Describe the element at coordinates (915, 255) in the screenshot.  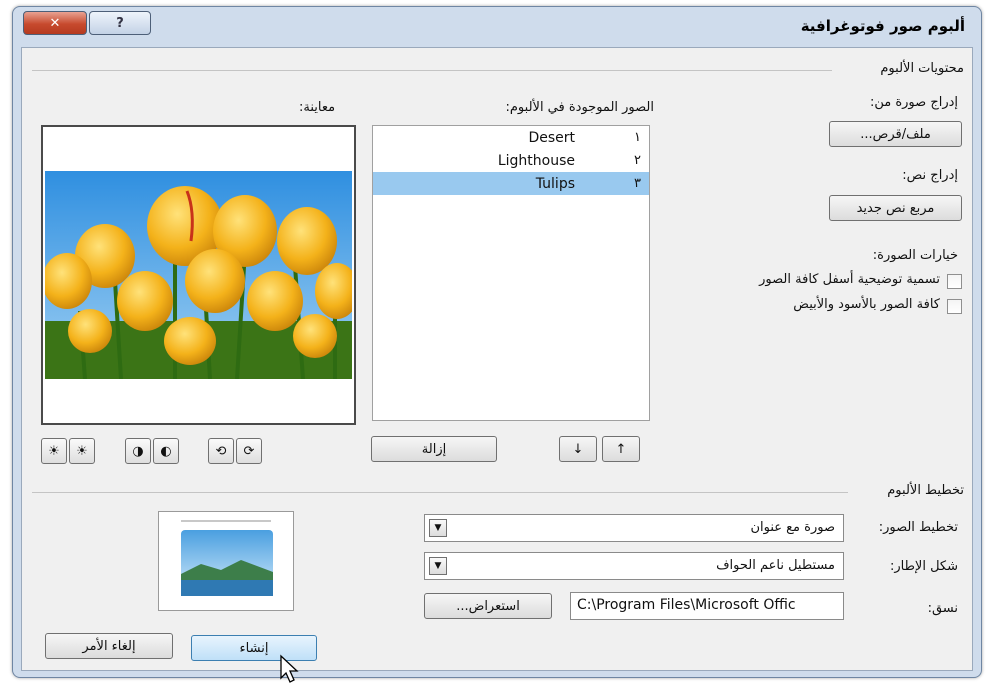
I see `picture-options-label: خيارات الصورة:` at that location.